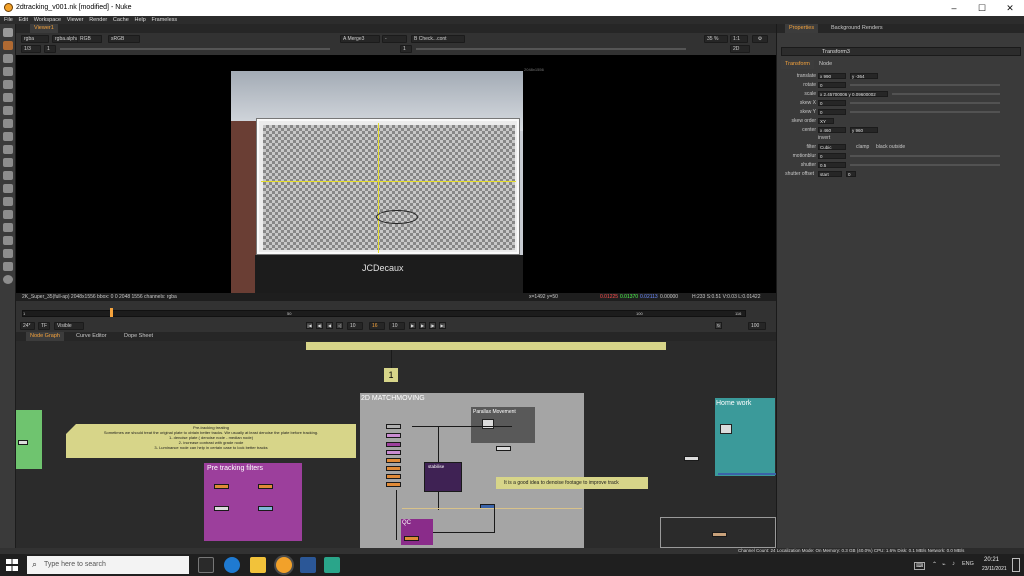 Image resolution: width=1024 pixels, height=576 pixels. I want to click on node-chain-b, so click(393, 435).